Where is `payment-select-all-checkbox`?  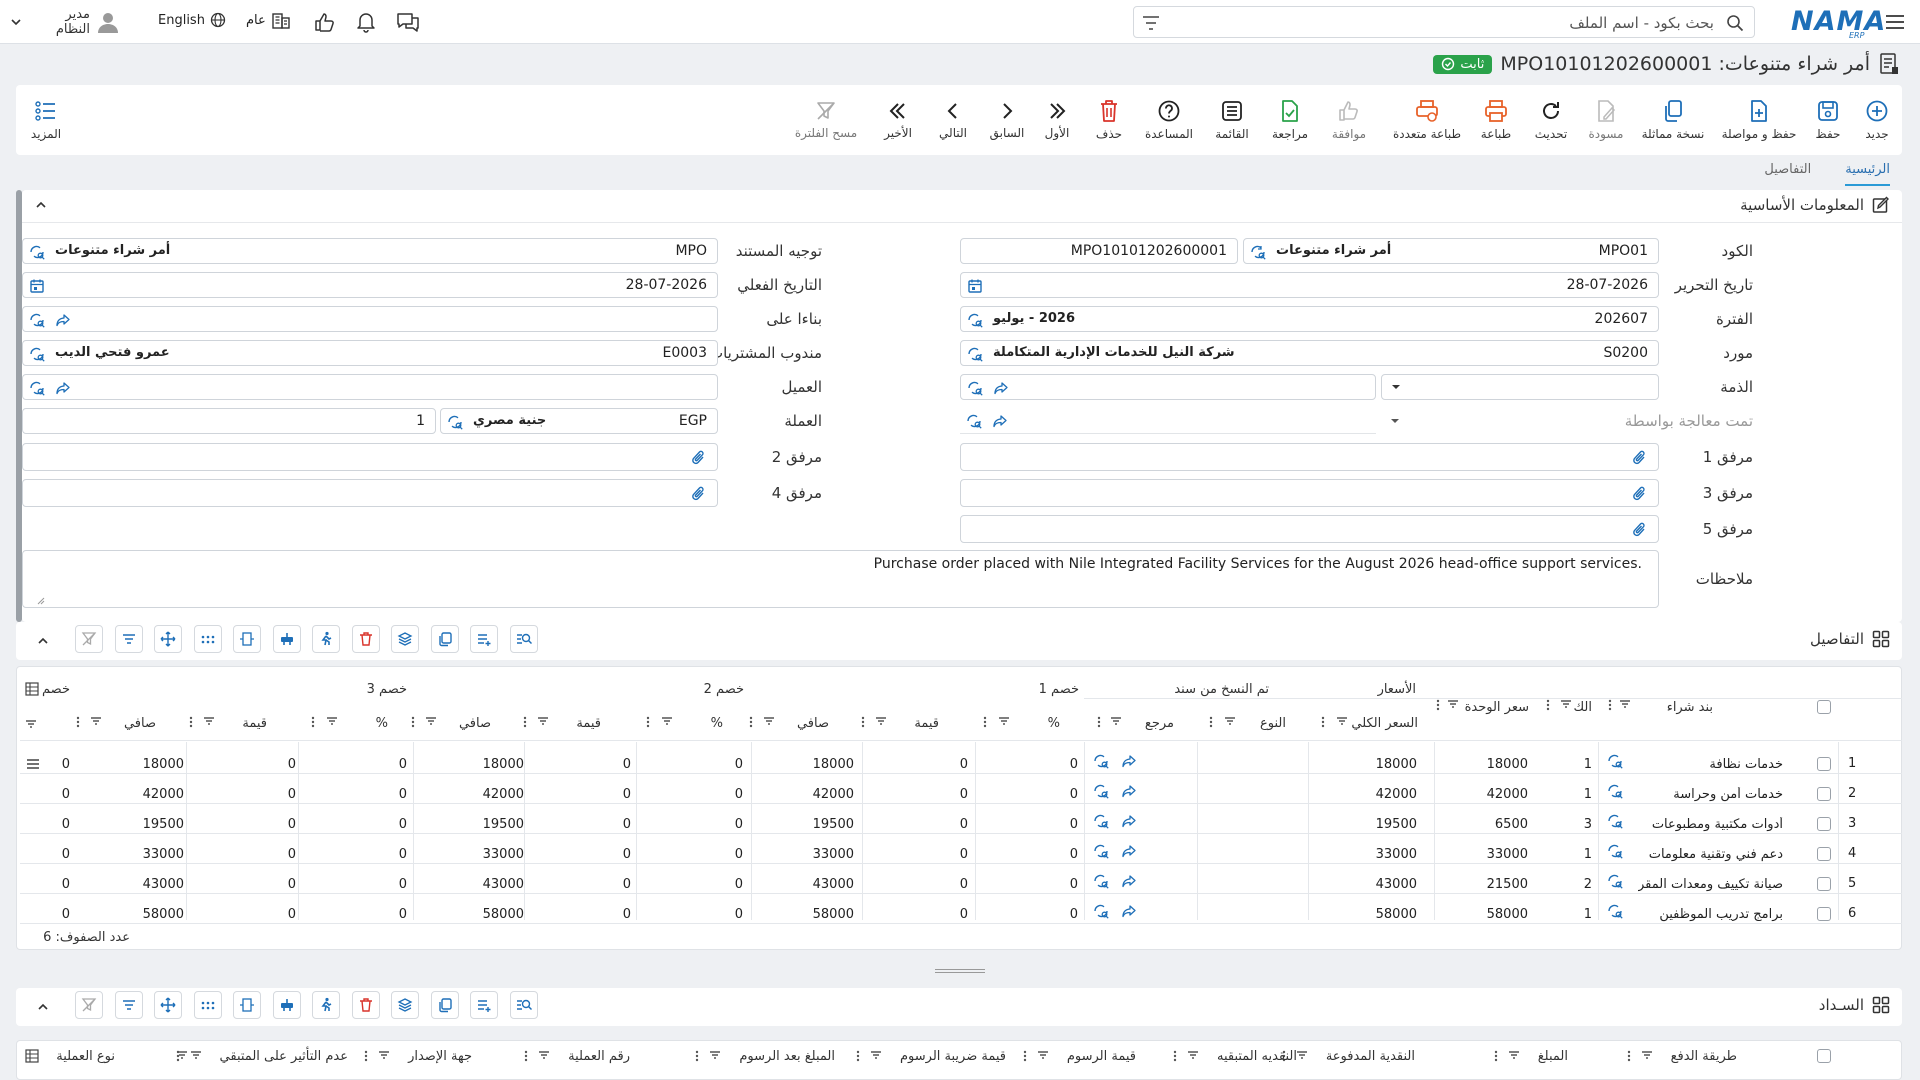 payment-select-all-checkbox is located at coordinates (1824, 1056).